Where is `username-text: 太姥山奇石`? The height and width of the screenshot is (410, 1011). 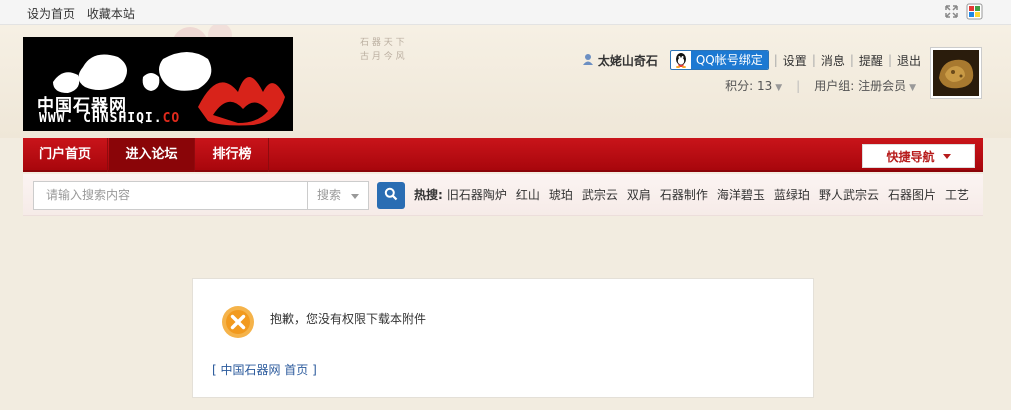
username-text: 太姥山奇石 is located at coordinates (627, 60).